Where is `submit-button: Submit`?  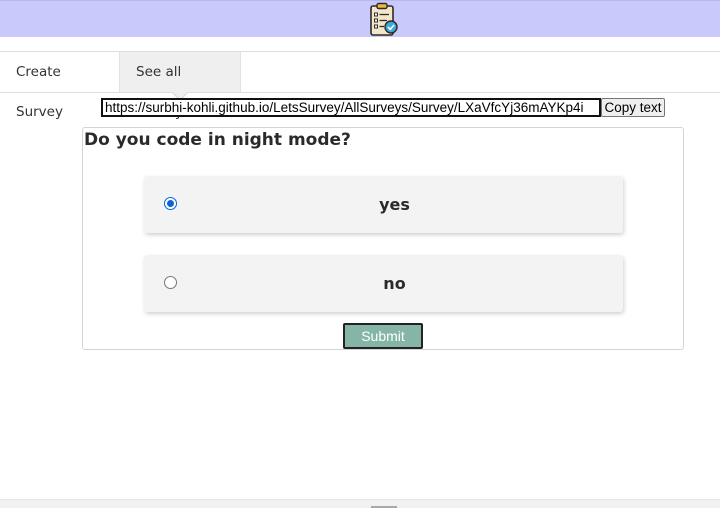 submit-button: Submit is located at coordinates (383, 336).